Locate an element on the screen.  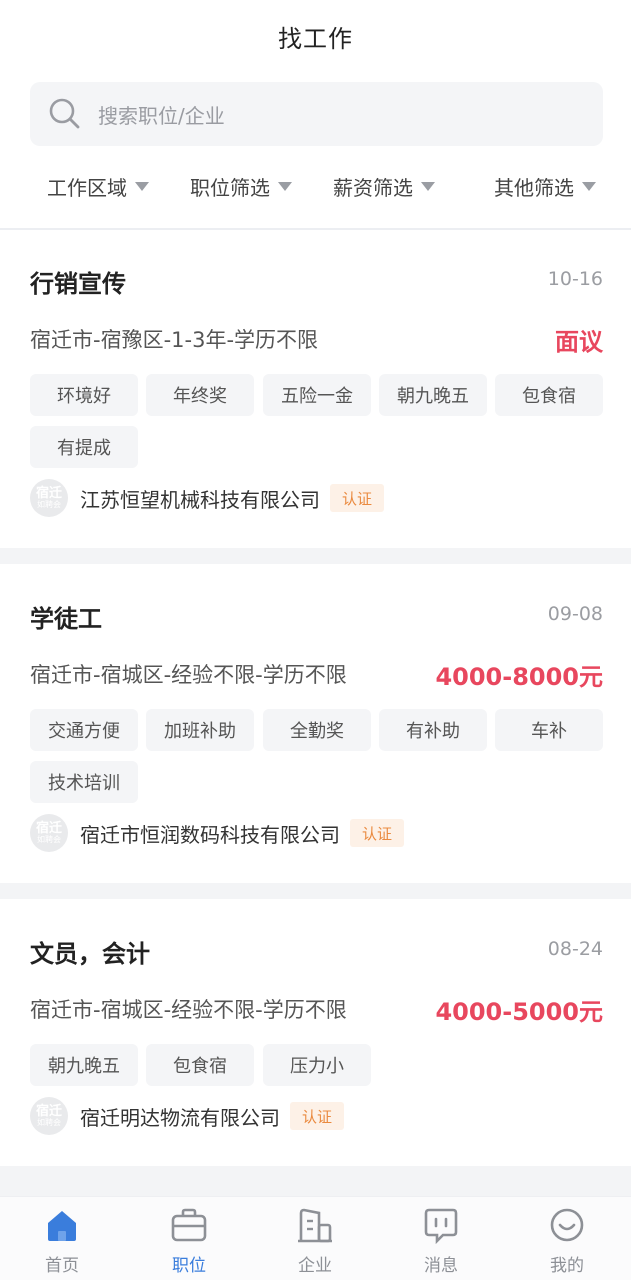
profile-icon is located at coordinates (567, 1225).